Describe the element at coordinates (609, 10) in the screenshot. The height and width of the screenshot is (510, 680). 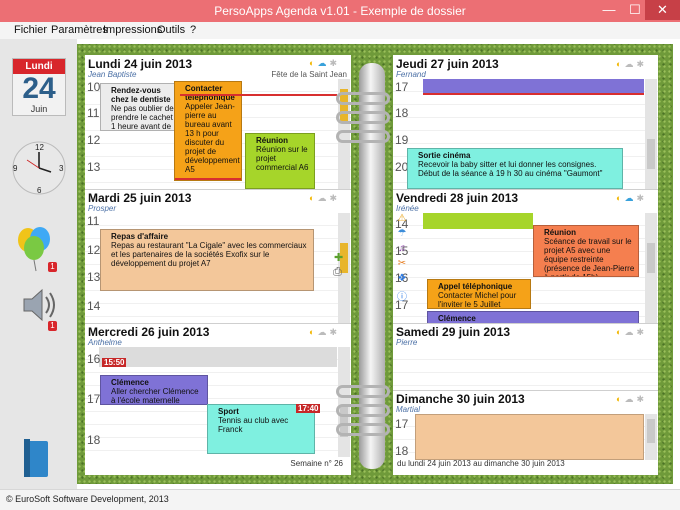
I see `minimize-button: —` at that location.